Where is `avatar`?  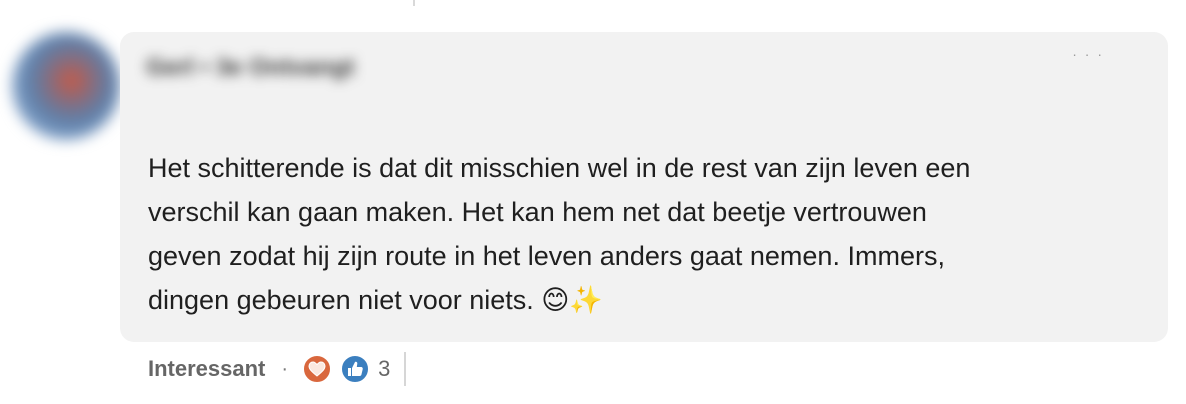 avatar is located at coordinates (66, 86).